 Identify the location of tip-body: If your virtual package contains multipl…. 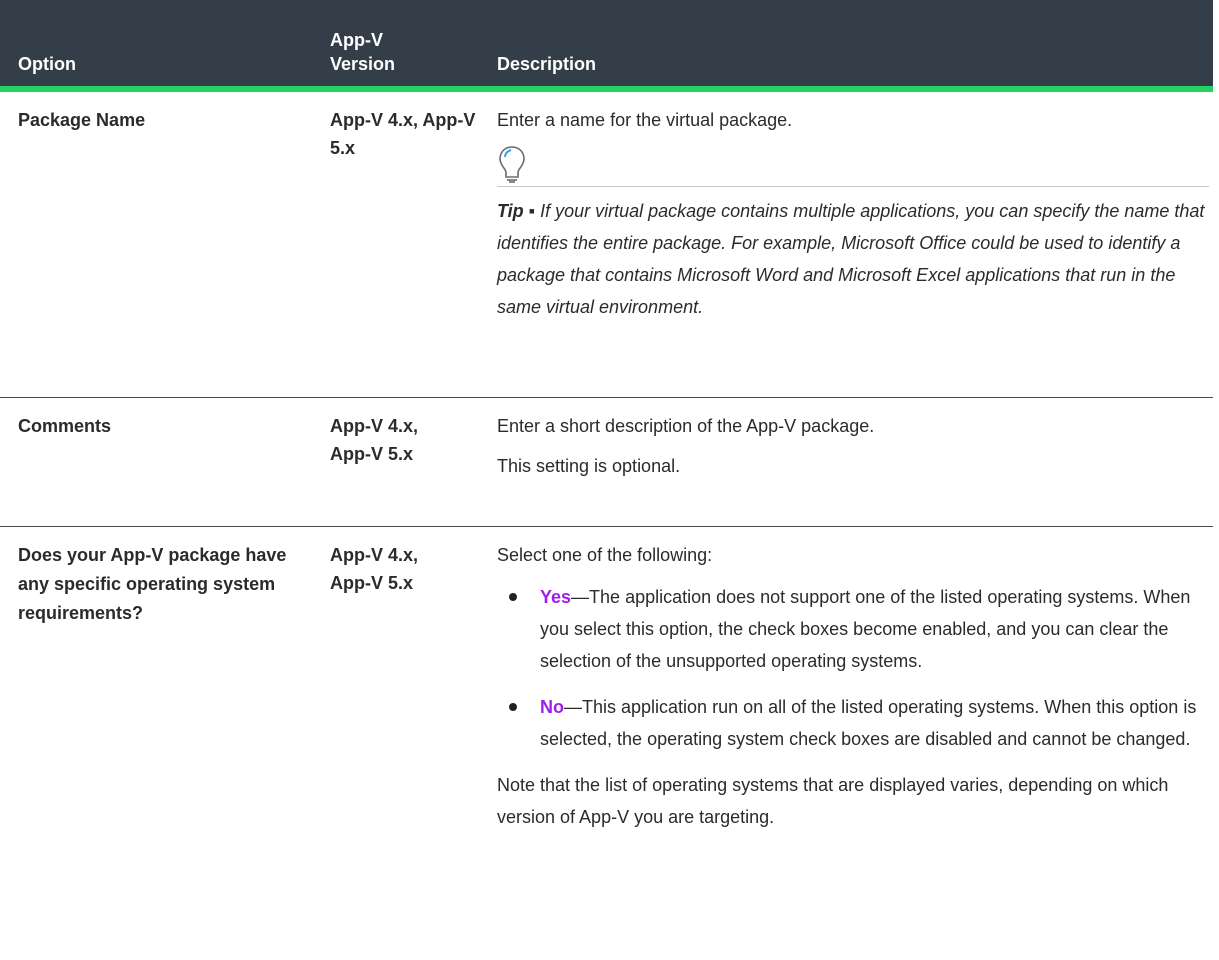
(851, 259).